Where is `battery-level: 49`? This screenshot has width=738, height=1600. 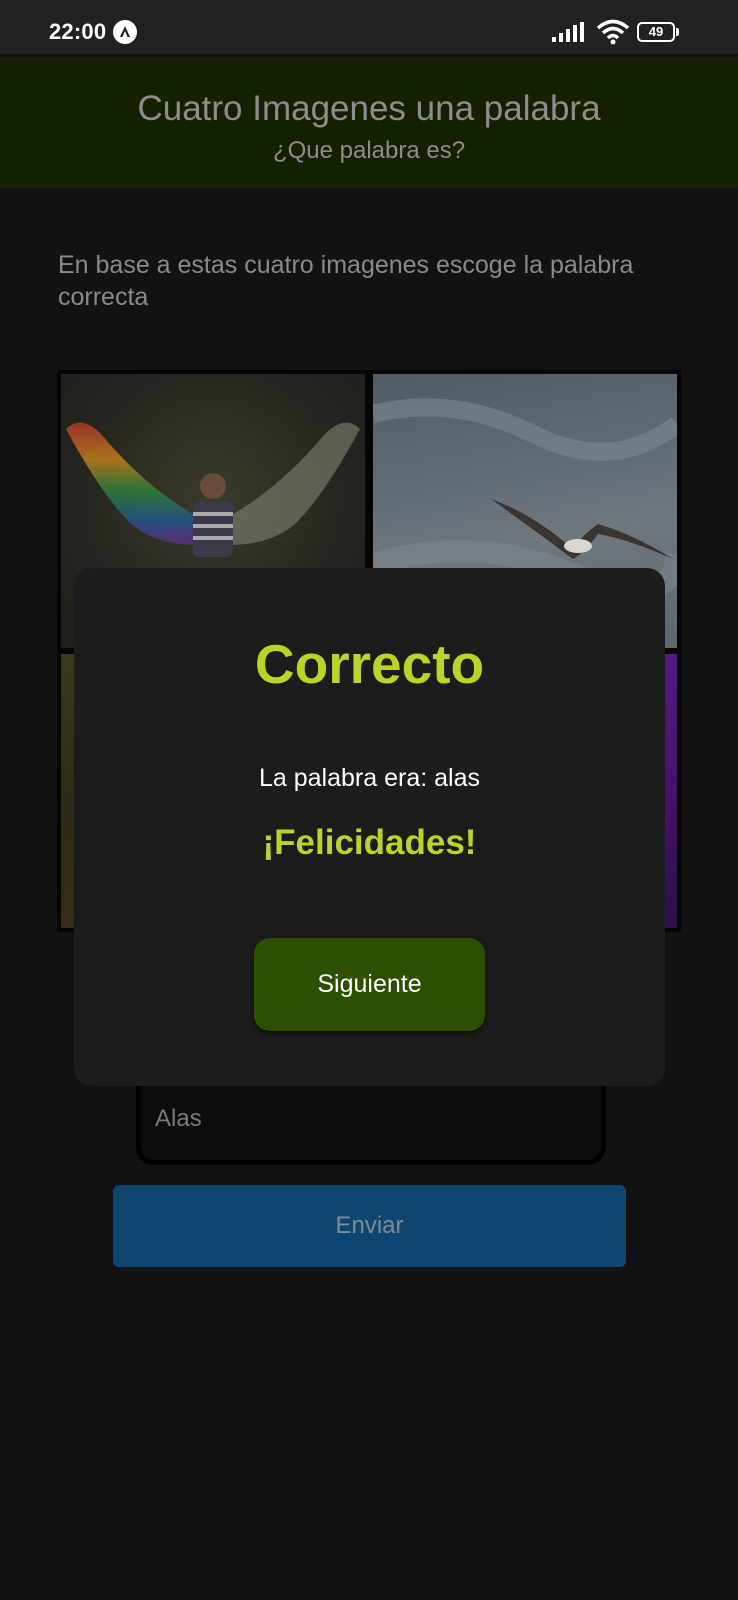
battery-level: 49 is located at coordinates (656, 32).